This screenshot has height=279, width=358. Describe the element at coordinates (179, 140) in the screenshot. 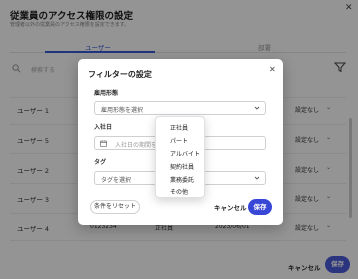

I see `dropdown-option: パート` at that location.